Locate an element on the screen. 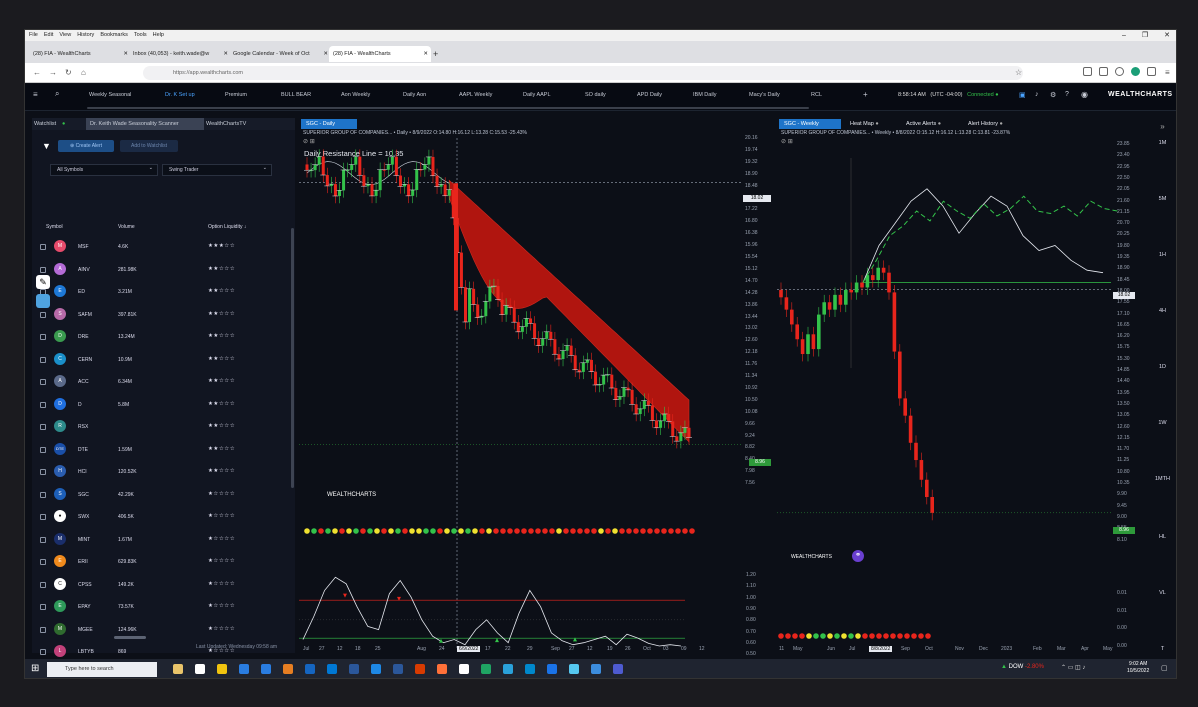 The height and width of the screenshot is (707, 1198). forward-icon: → is located at coordinates (53, 73).